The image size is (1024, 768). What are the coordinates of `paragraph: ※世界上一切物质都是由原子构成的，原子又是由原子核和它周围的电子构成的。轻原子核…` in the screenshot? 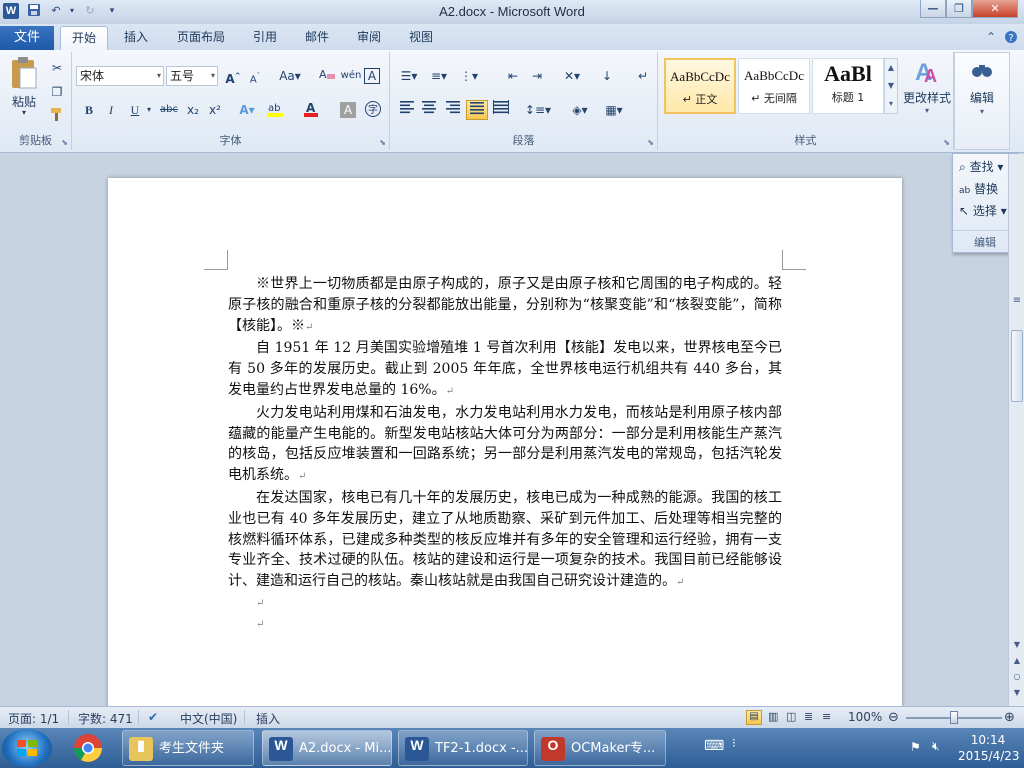 It's located at (505, 306).